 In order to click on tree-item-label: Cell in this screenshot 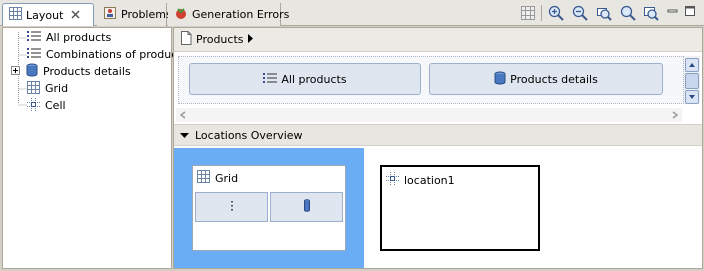, I will do `click(55, 105)`.